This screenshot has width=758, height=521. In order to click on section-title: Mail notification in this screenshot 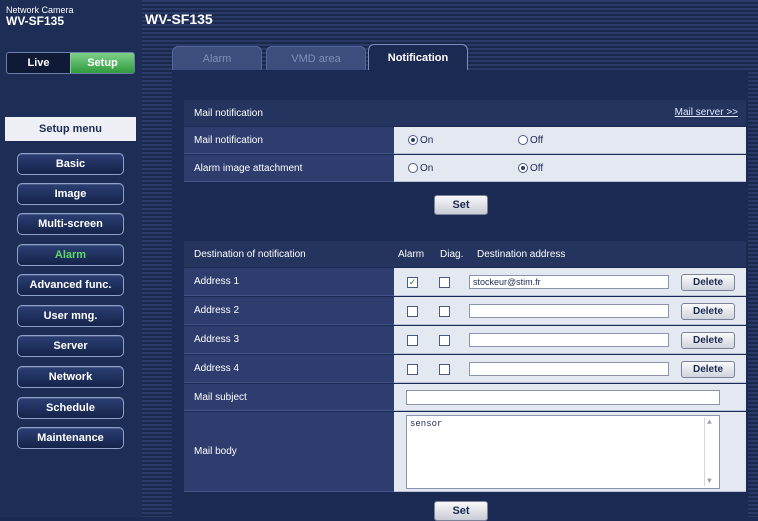, I will do `click(228, 113)`.